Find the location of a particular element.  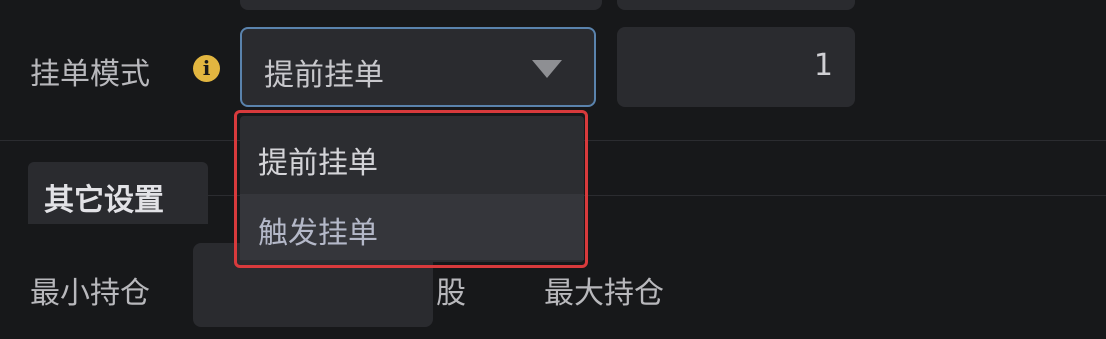

tab-other-settings: 其它设置 is located at coordinates (118, 193).